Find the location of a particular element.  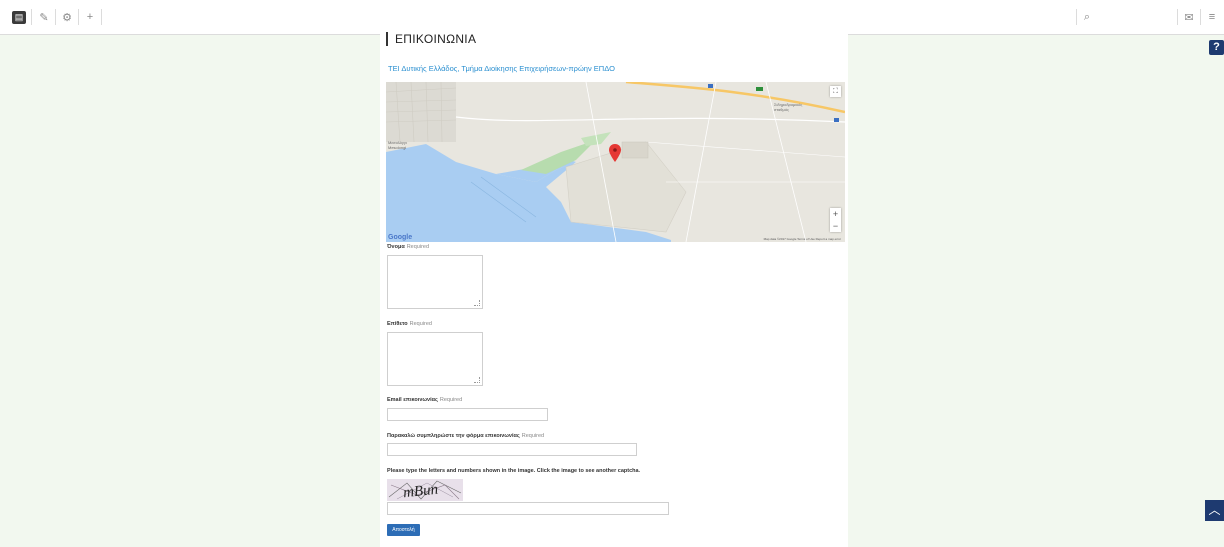

captcha-input is located at coordinates (528, 508).